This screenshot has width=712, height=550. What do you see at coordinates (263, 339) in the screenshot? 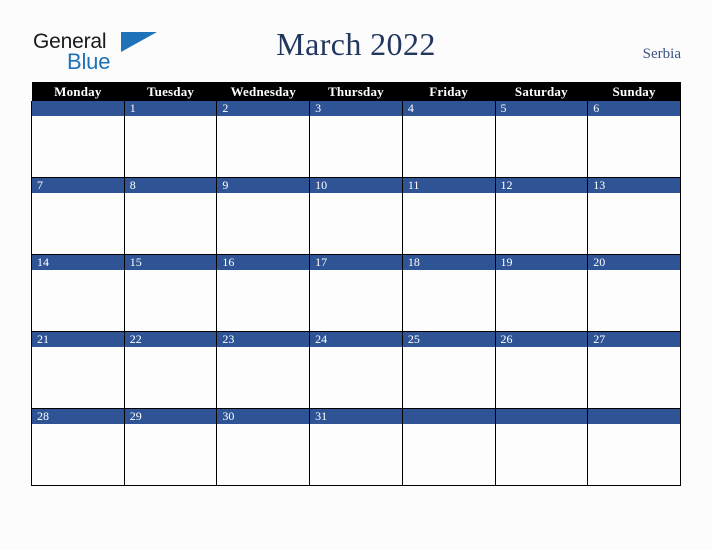
I see `day-number: 23` at bounding box center [263, 339].